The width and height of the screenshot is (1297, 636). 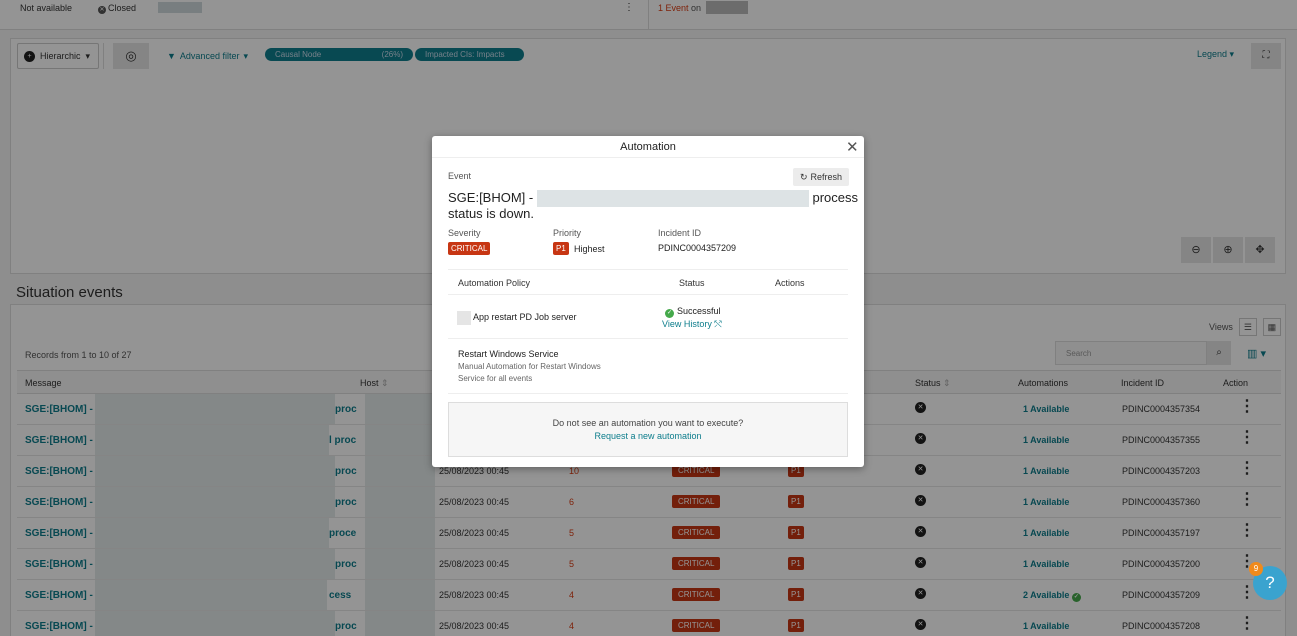 I want to click on request-automation-link: Request a new automation, so click(x=648, y=436).